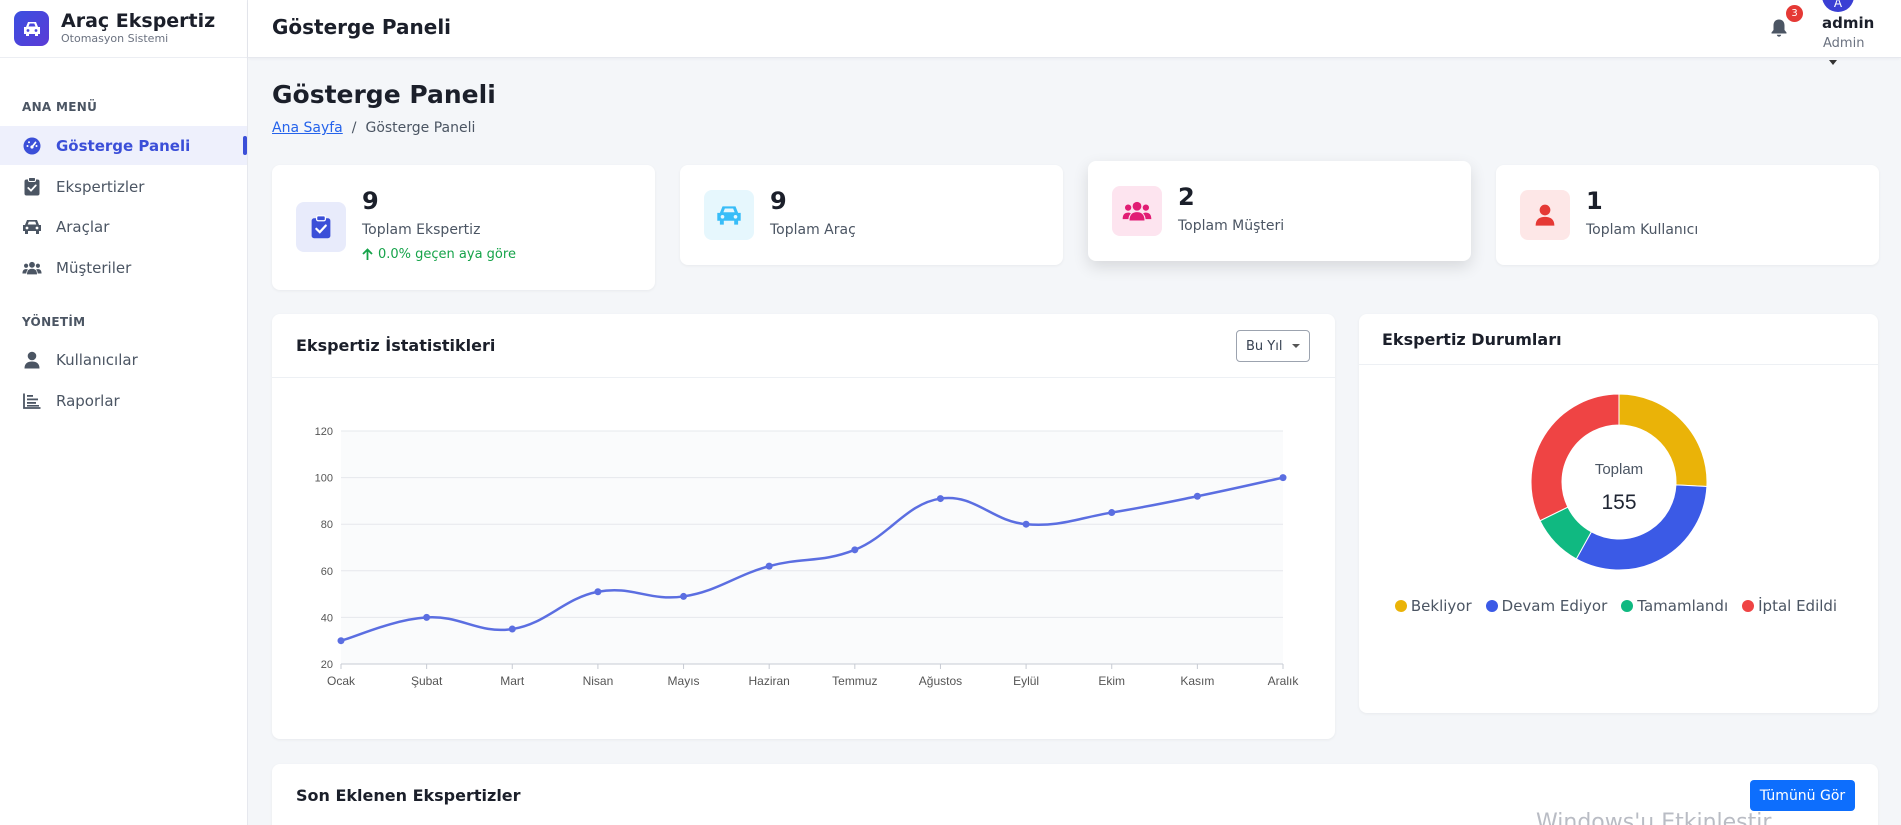 The width and height of the screenshot is (1901, 825). I want to click on x-tick-label: Aralık, so click(1284, 681).